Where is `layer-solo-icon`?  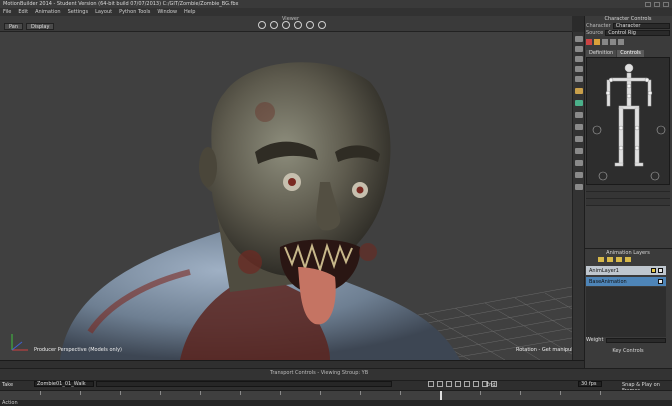 layer-solo-icon is located at coordinates (660, 270).